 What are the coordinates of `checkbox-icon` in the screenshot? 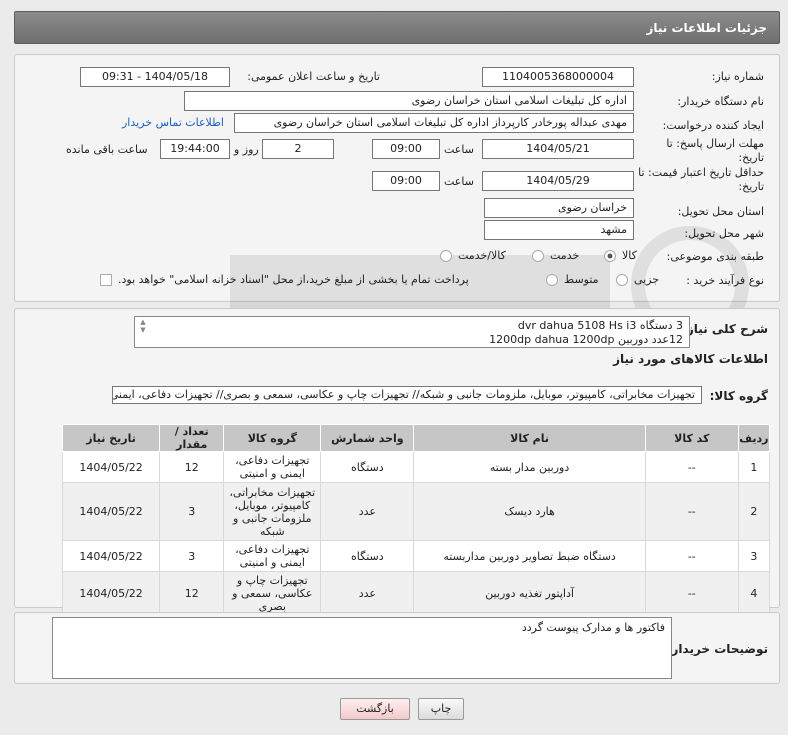 It's located at (106, 279).